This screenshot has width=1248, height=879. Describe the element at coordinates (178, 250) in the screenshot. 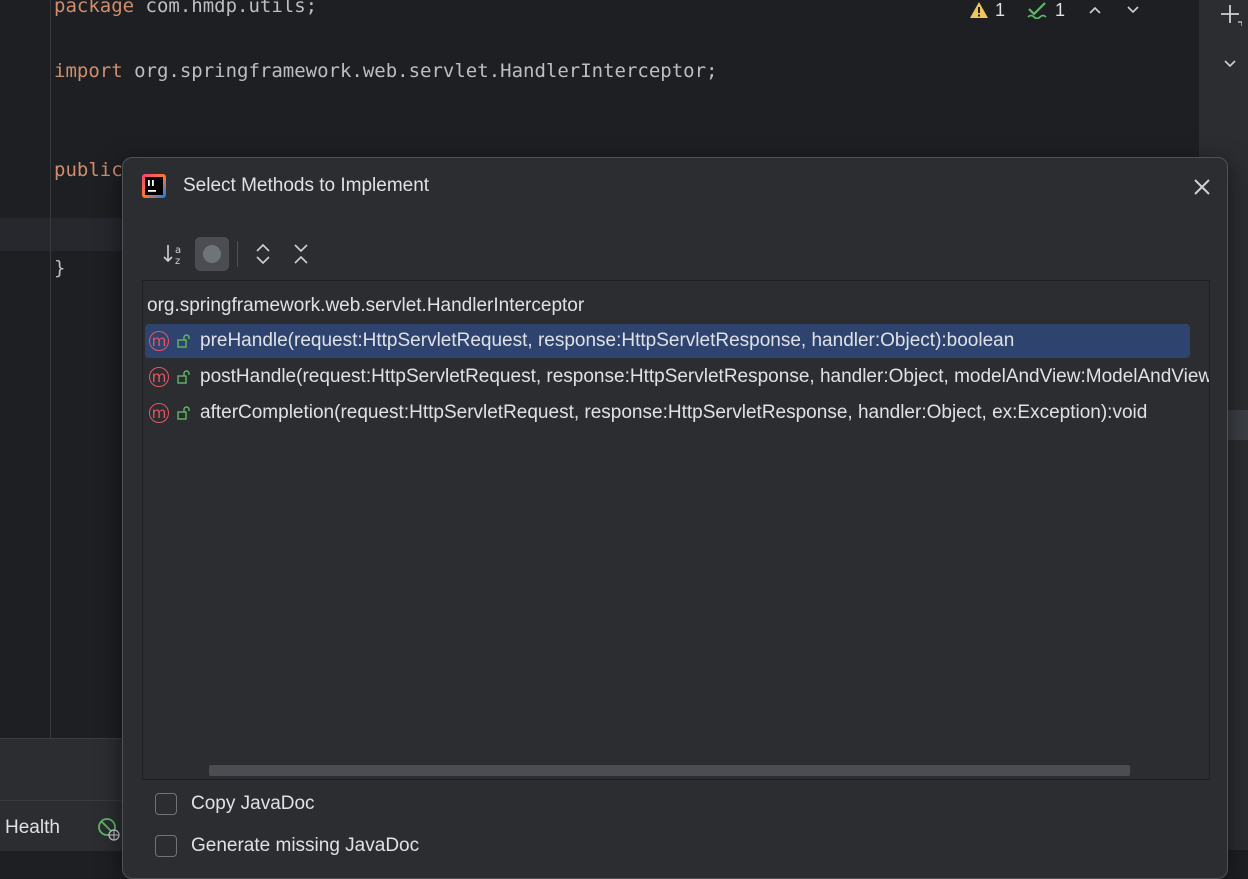

I see `svg-text: a` at that location.